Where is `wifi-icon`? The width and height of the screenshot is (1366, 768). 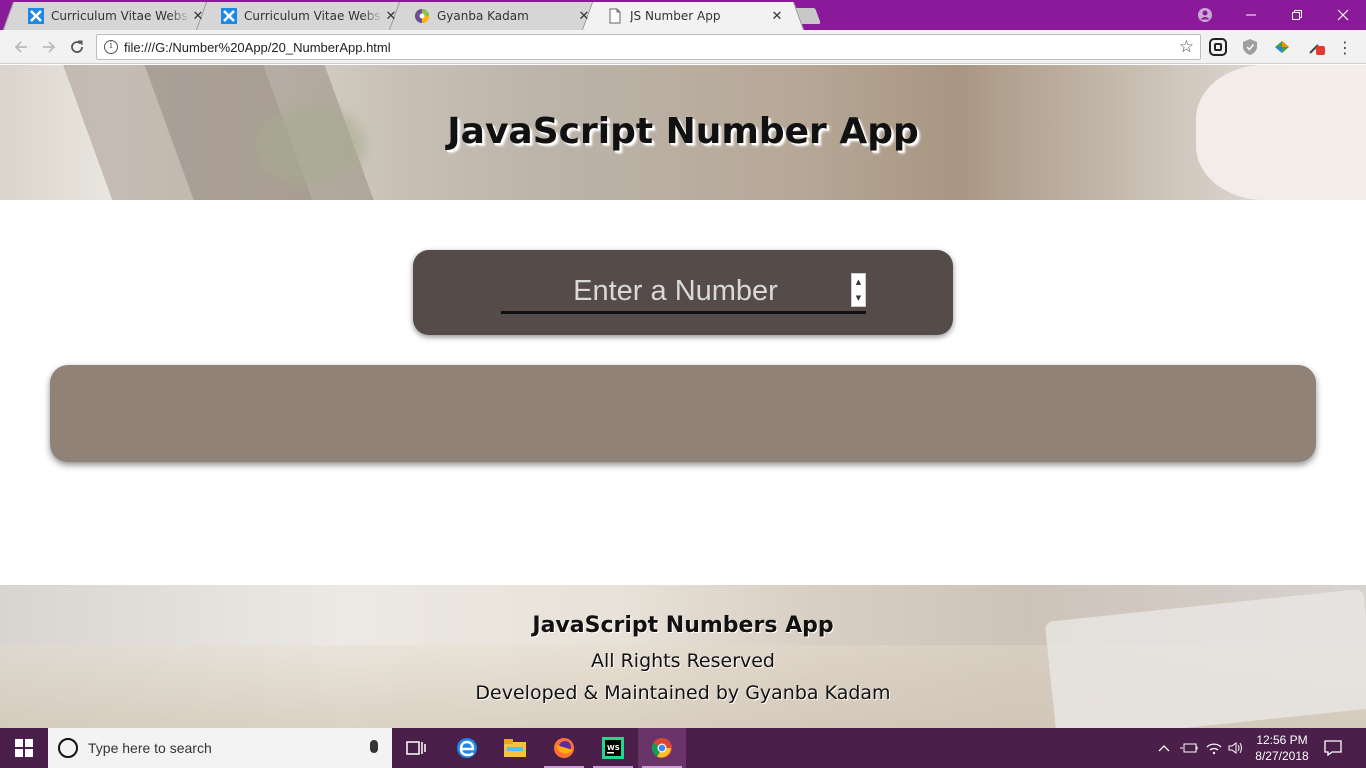 wifi-icon is located at coordinates (1214, 748).